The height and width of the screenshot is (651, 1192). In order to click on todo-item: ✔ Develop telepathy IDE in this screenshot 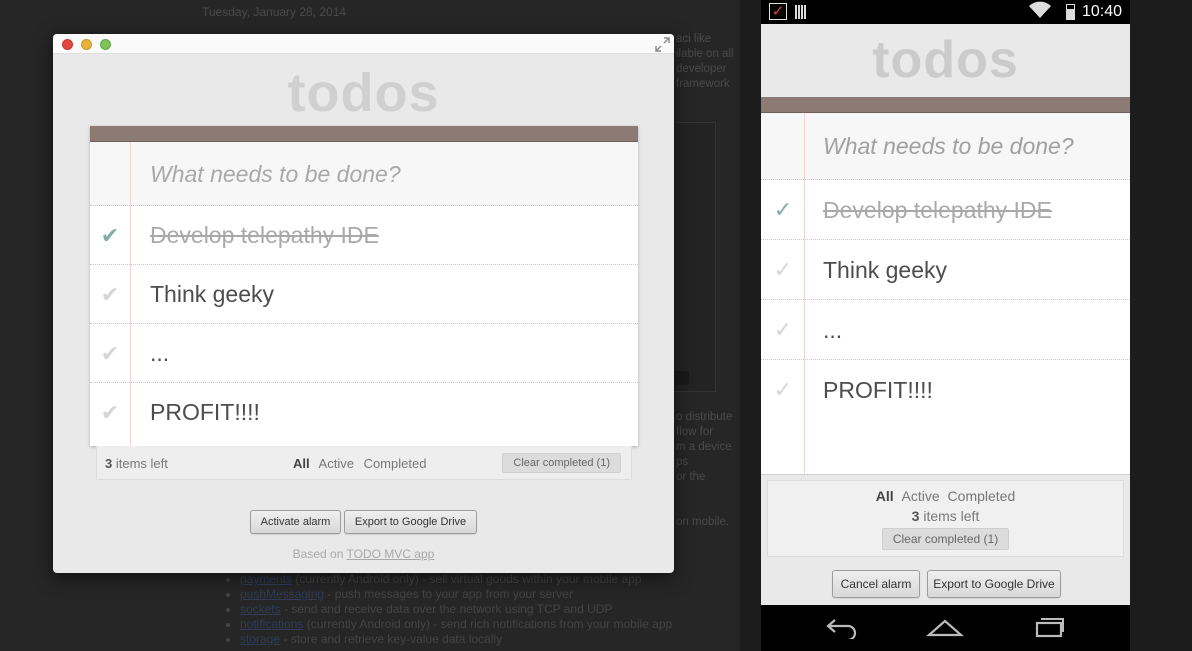, I will do `click(364, 235)`.